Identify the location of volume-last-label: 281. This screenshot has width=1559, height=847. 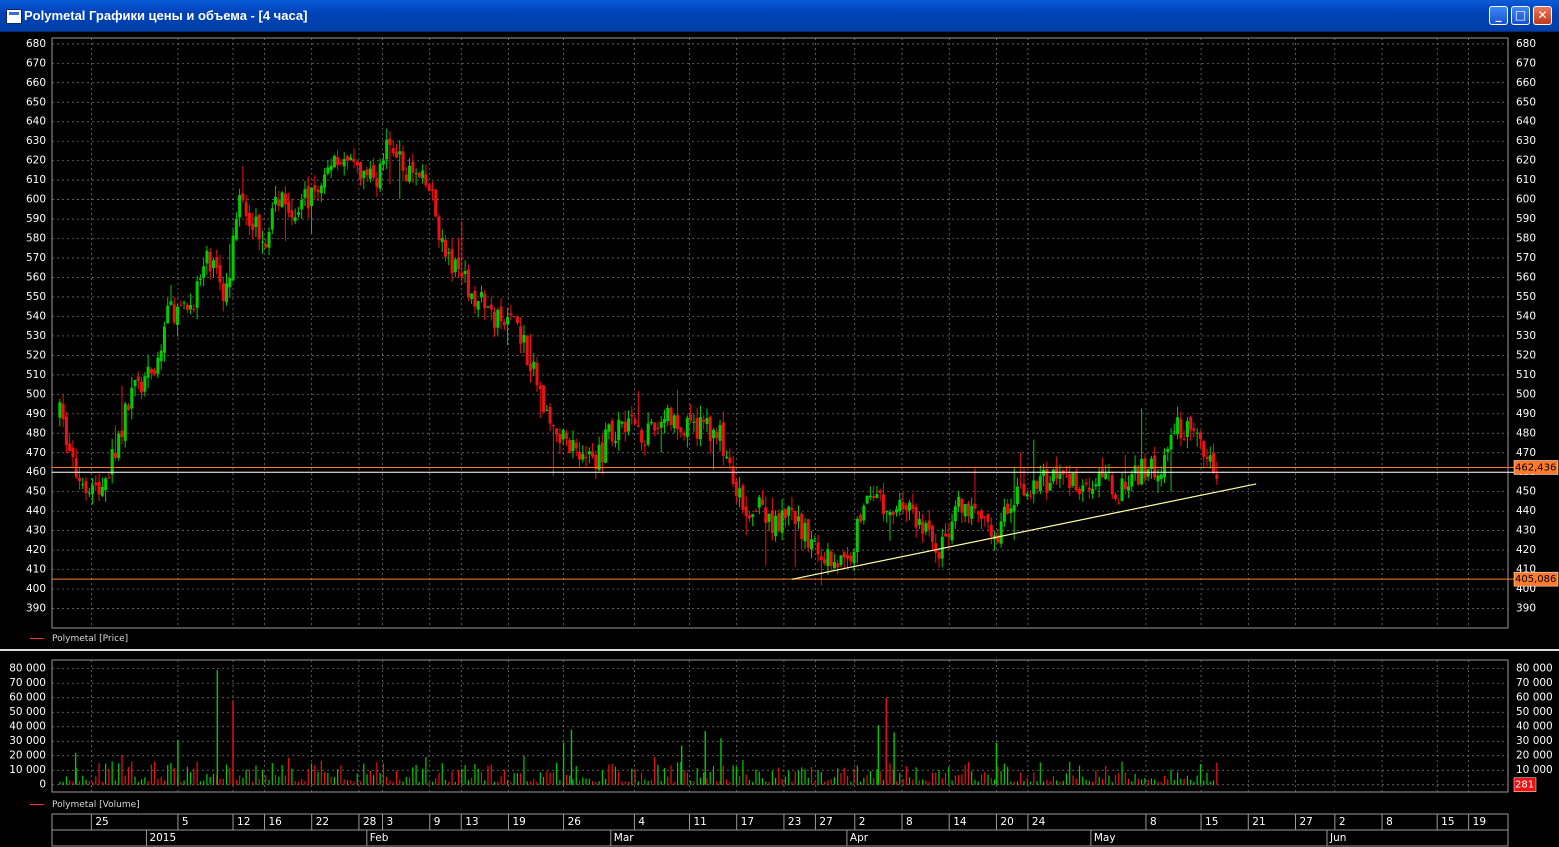
(1524, 785).